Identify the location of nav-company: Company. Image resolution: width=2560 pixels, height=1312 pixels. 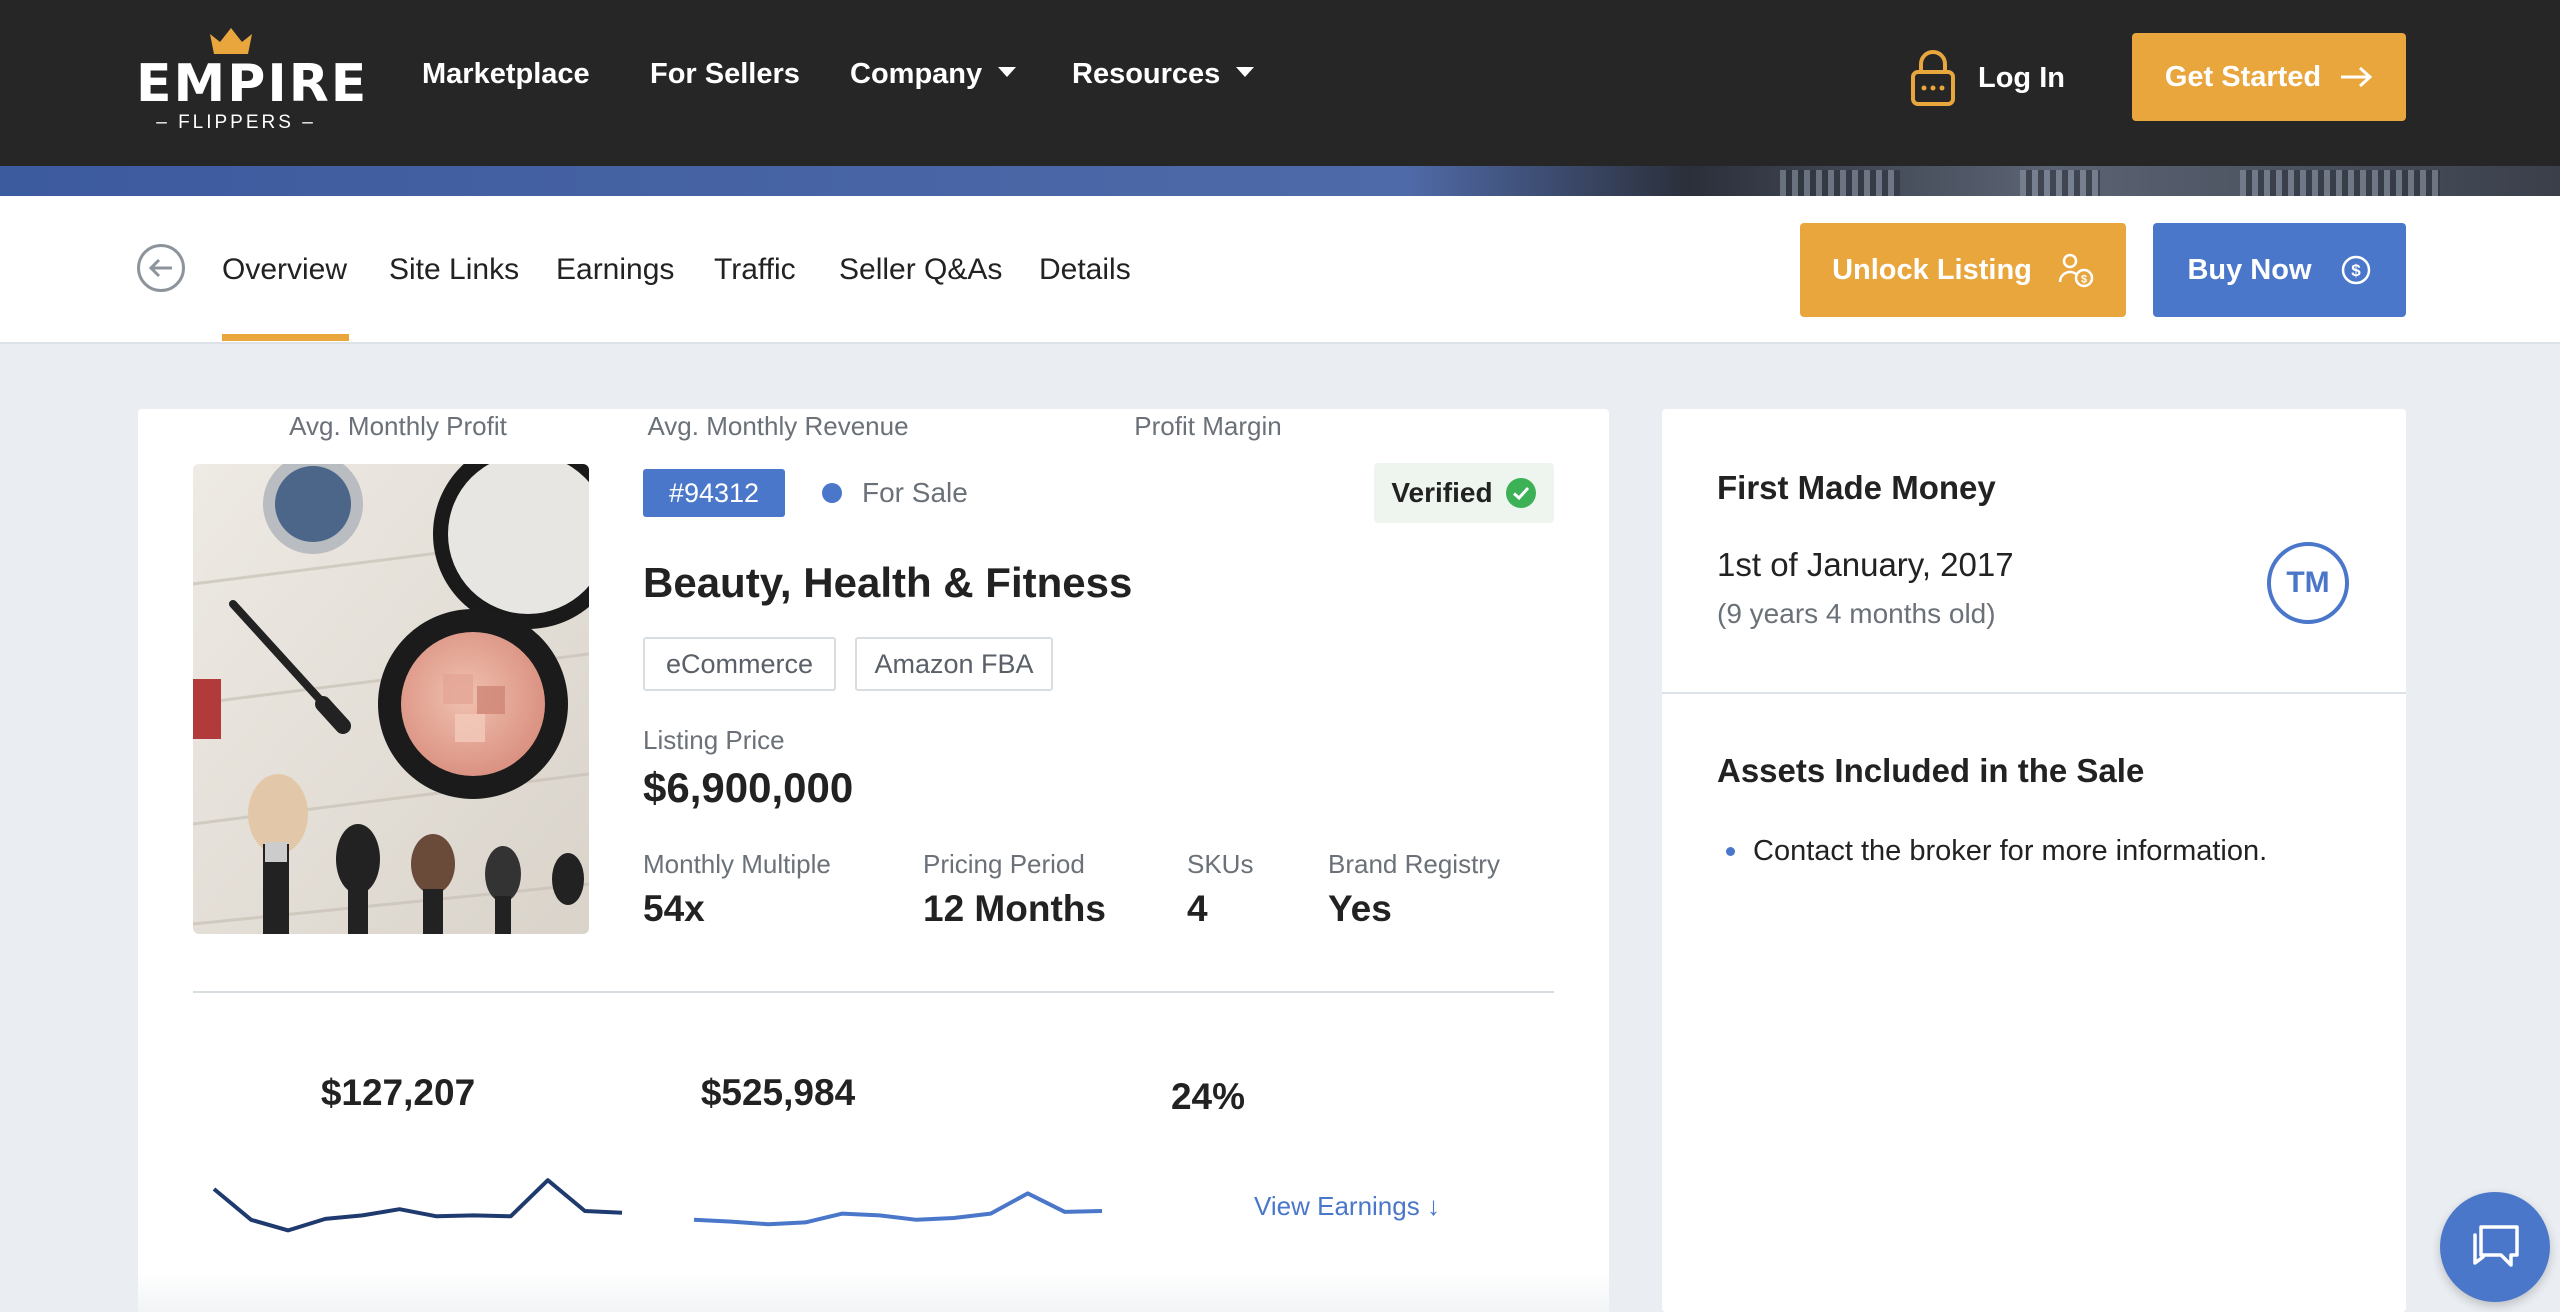
(933, 74).